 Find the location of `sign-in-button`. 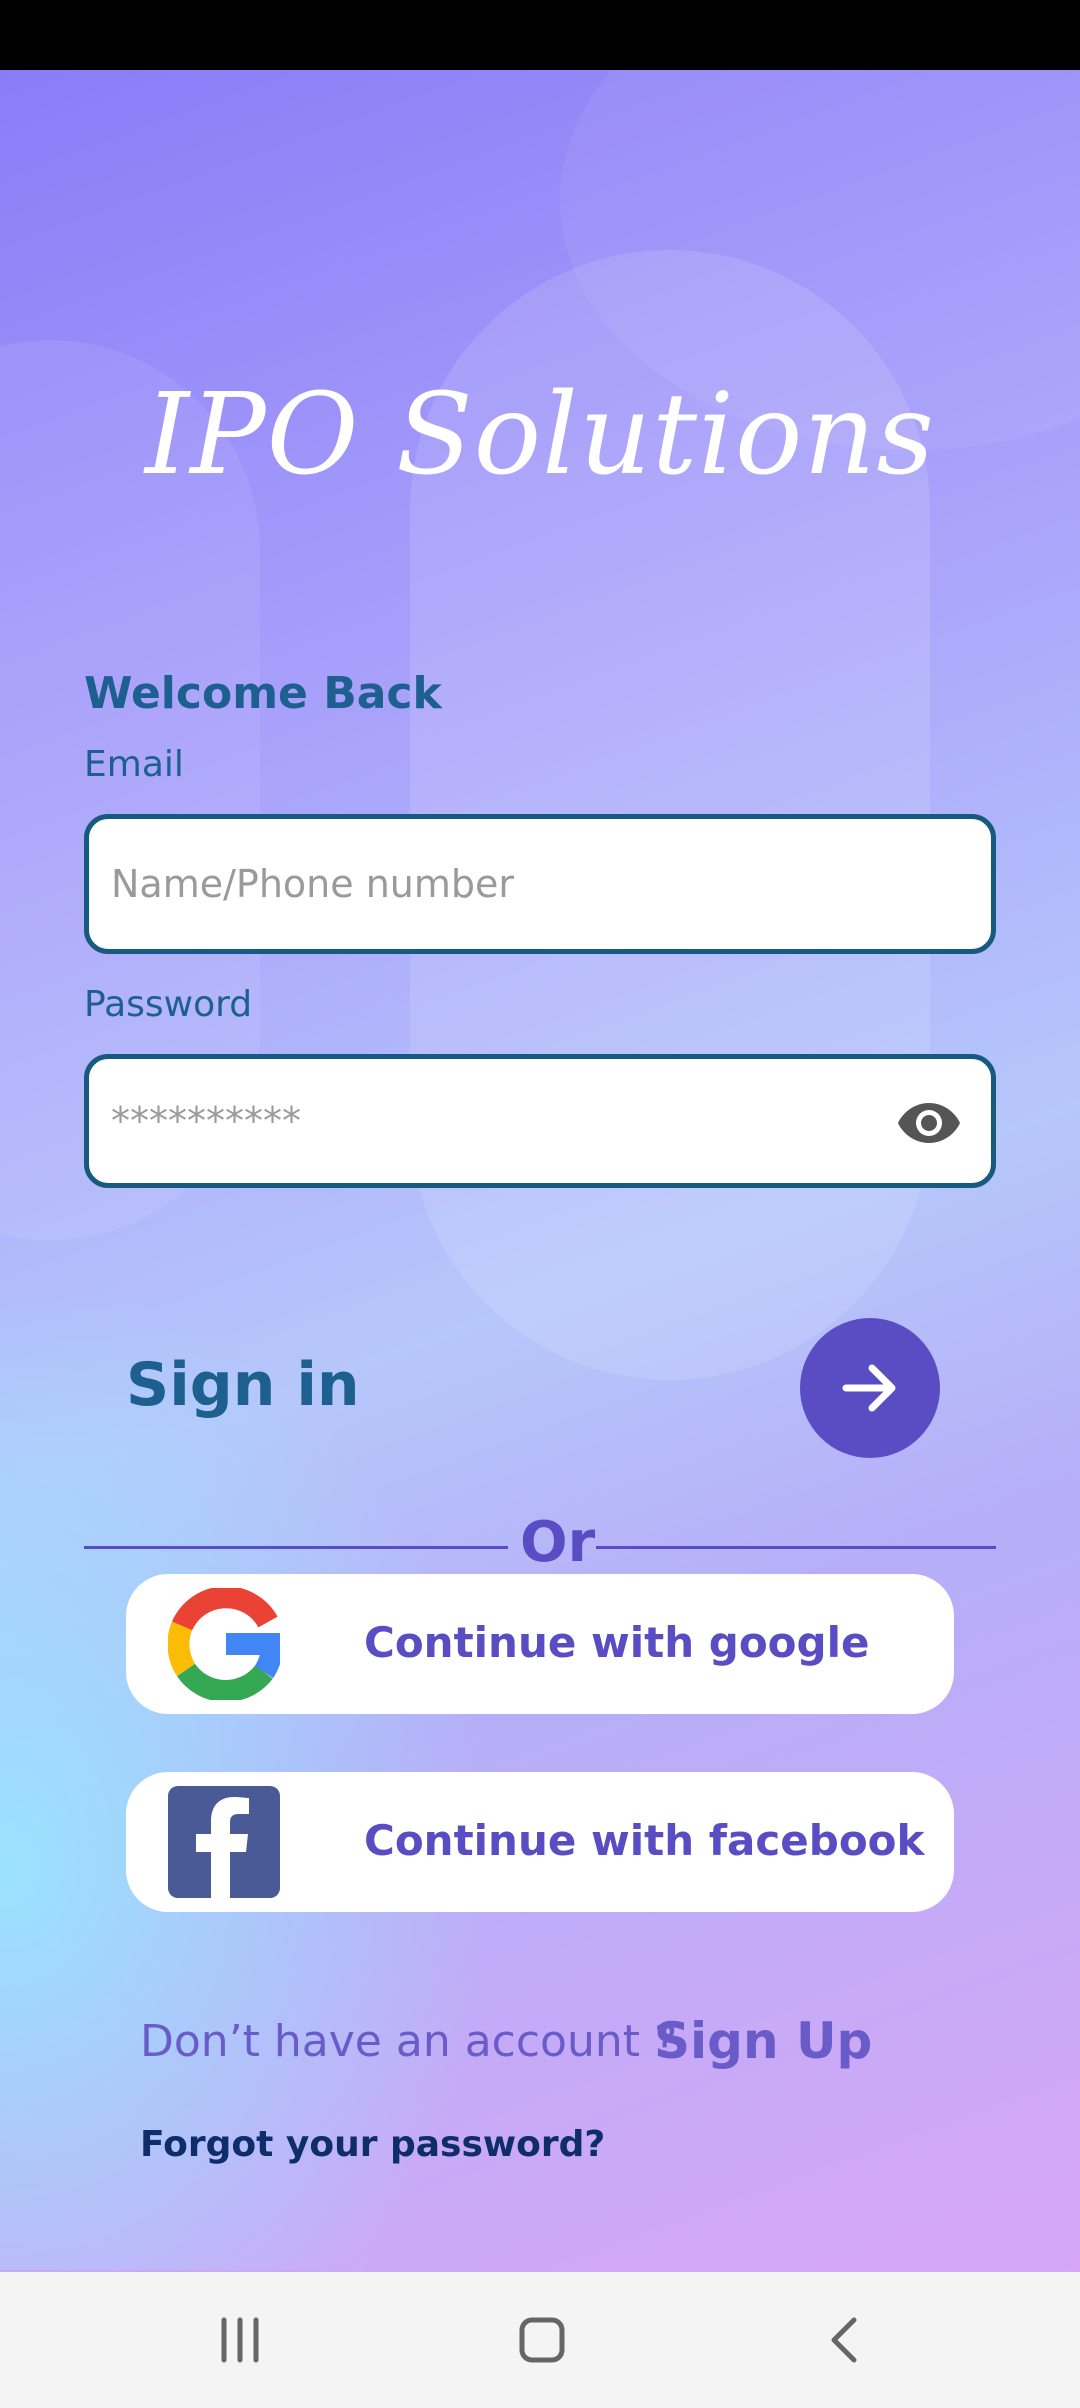

sign-in-button is located at coordinates (870, 1388).